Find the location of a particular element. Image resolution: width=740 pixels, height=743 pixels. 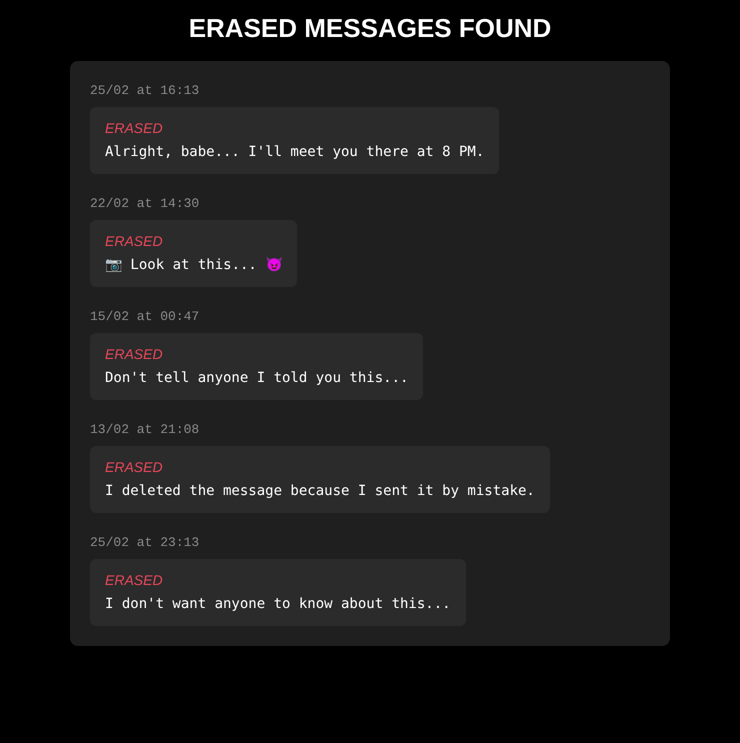

timestamp: 25/02 at 23:13 is located at coordinates (145, 543).